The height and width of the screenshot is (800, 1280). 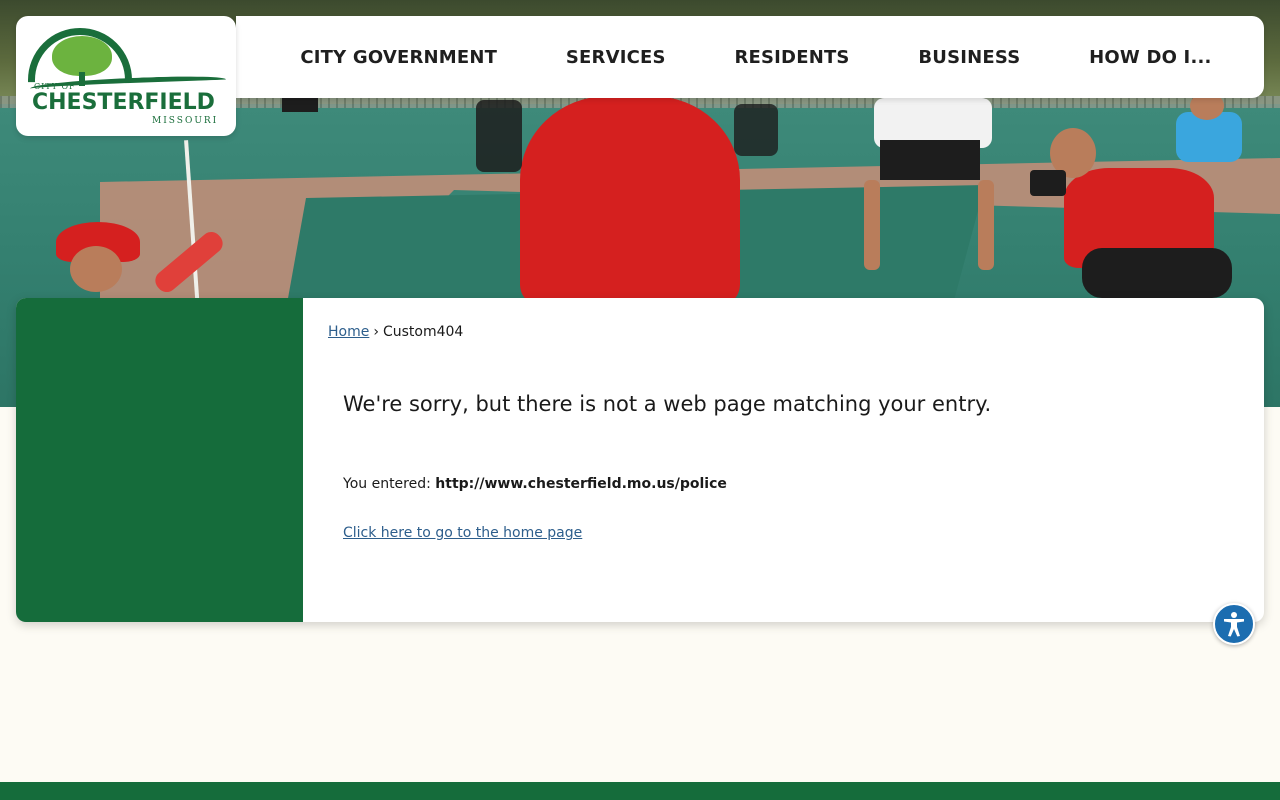 I want to click on entered-url-value: http://www.chesterfield.mo.us/police, so click(x=581, y=484).